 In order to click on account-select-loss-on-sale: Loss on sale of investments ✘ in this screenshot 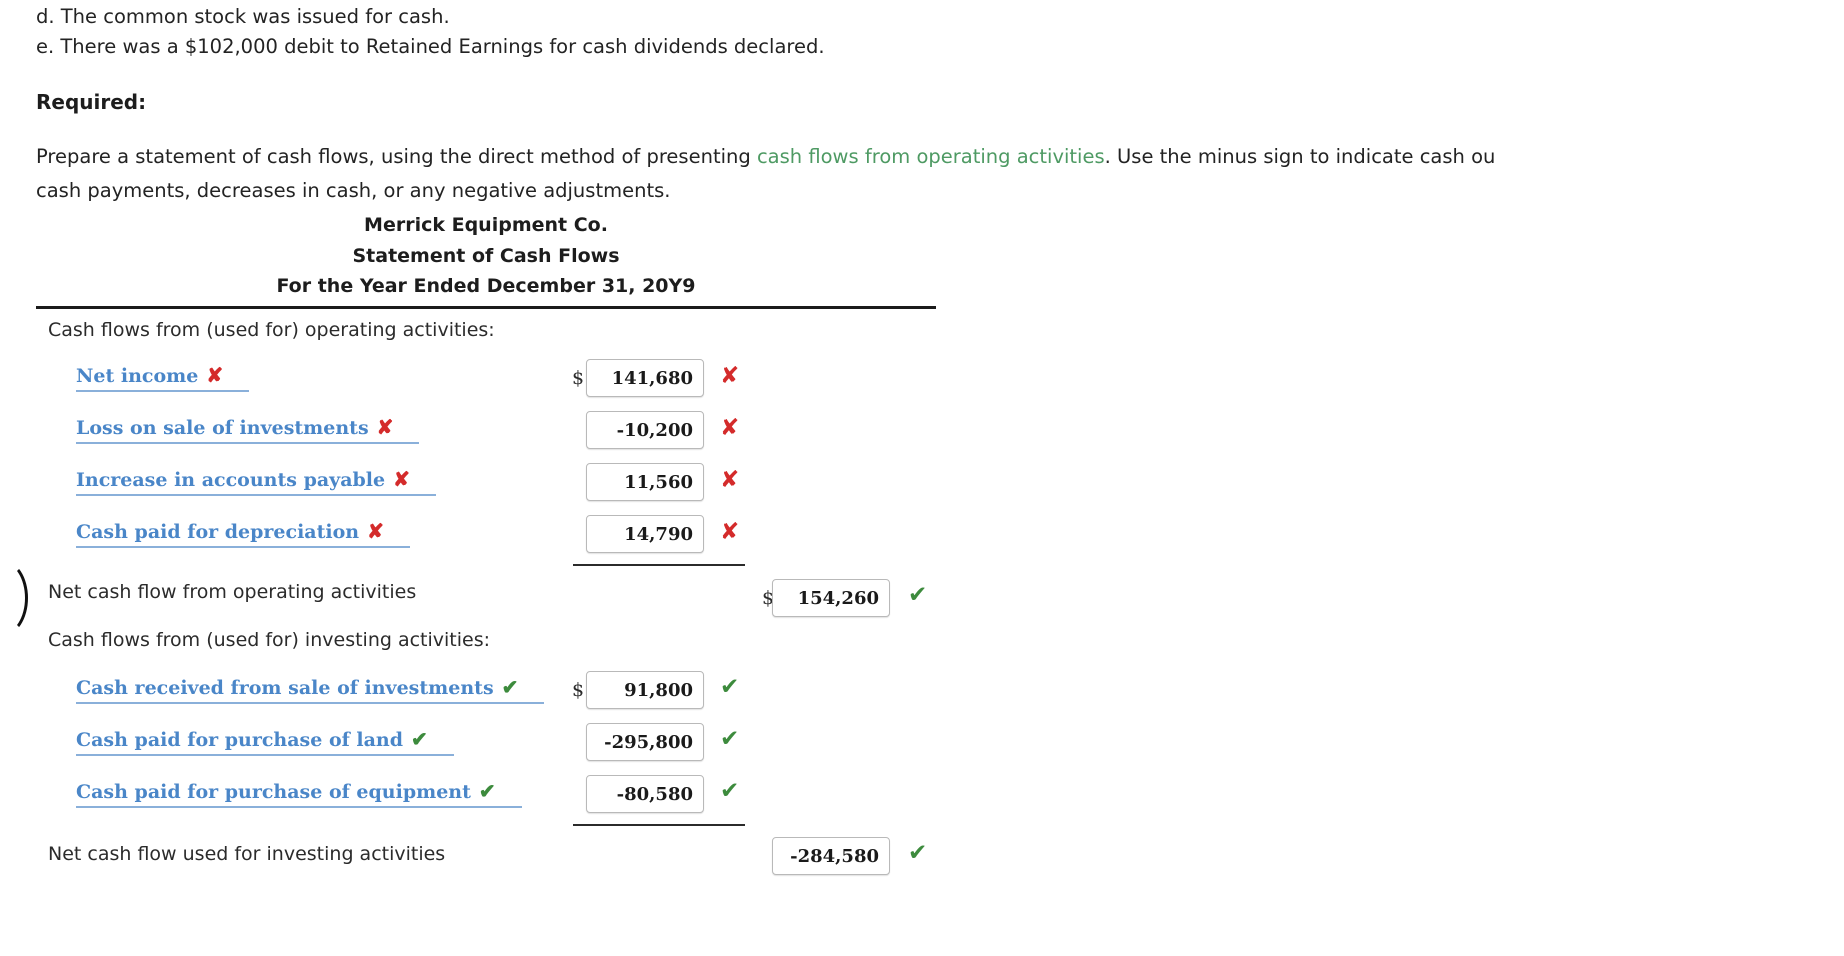, I will do `click(248, 429)`.